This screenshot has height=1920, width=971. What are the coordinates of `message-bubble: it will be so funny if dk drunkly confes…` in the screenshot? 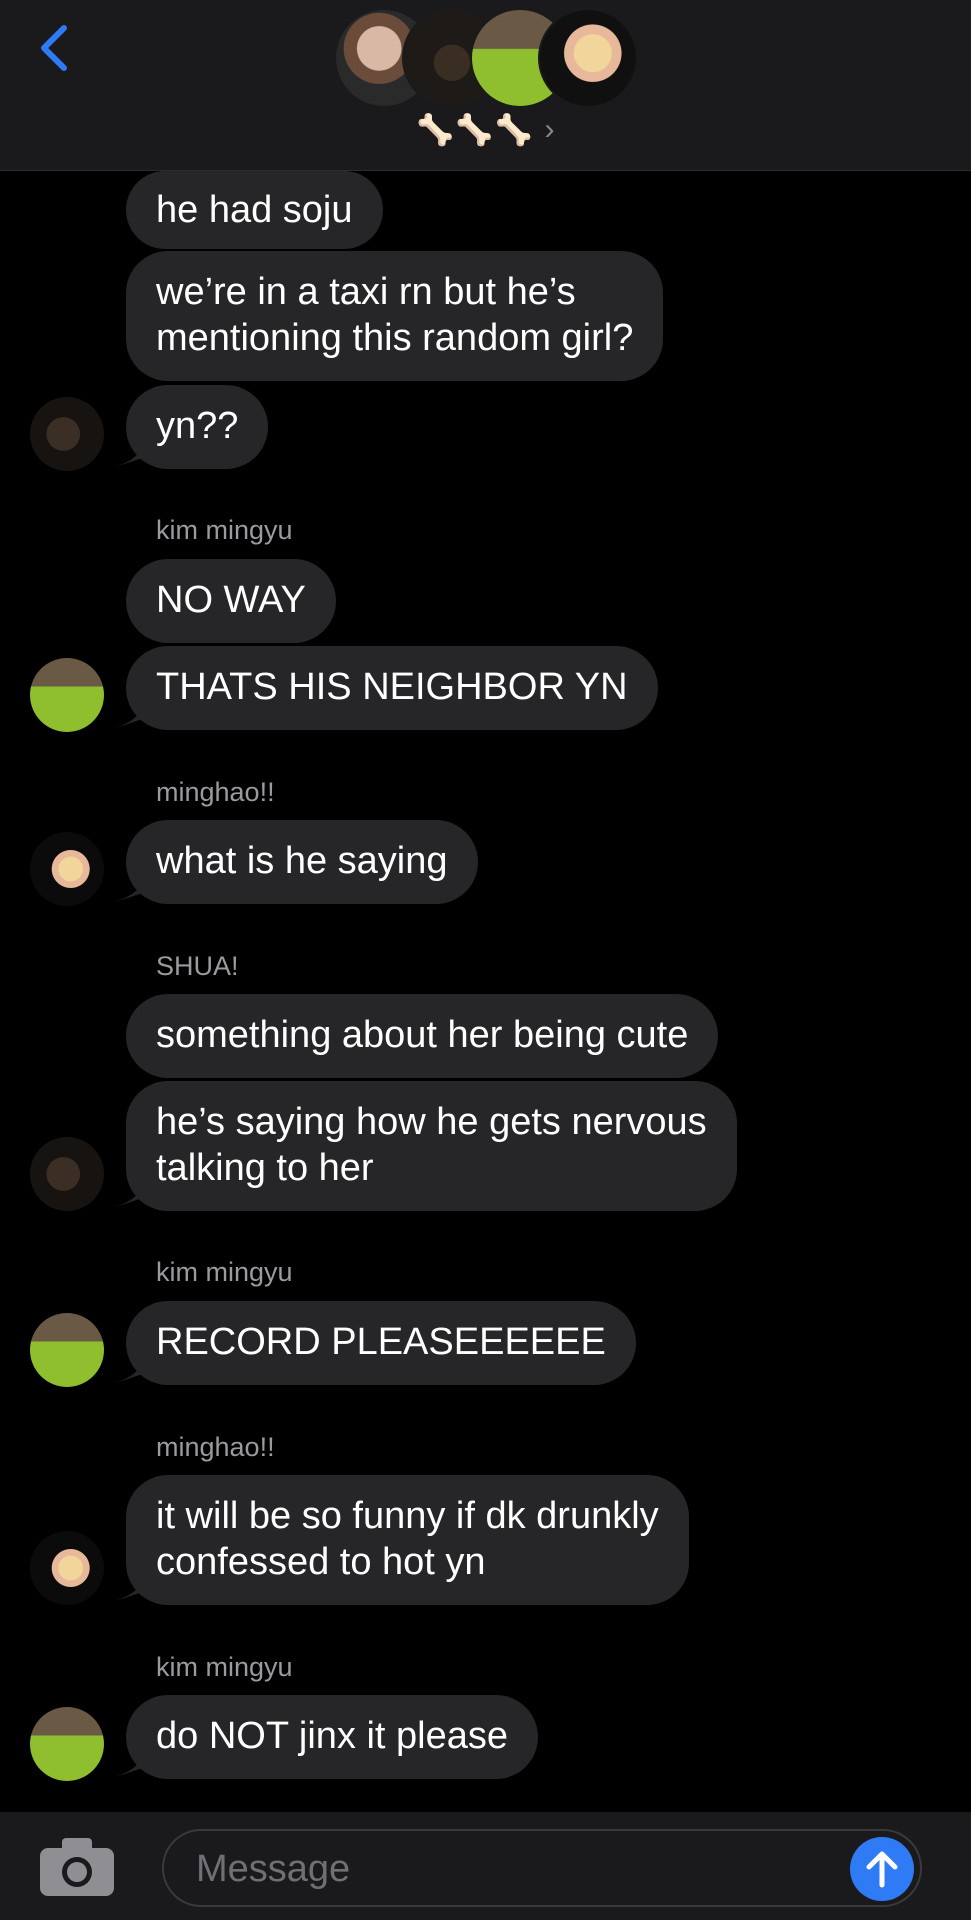 It's located at (407, 1540).